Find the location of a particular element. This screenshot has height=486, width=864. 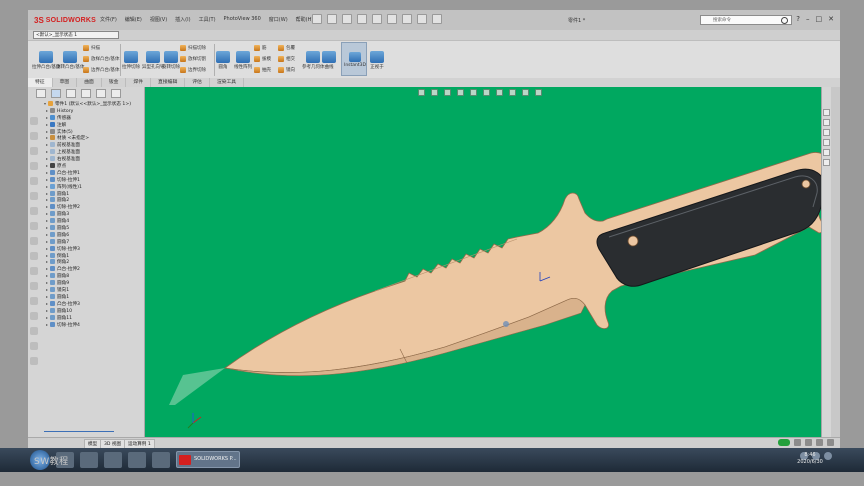

design-library-icon is located at coordinates (826, 122).